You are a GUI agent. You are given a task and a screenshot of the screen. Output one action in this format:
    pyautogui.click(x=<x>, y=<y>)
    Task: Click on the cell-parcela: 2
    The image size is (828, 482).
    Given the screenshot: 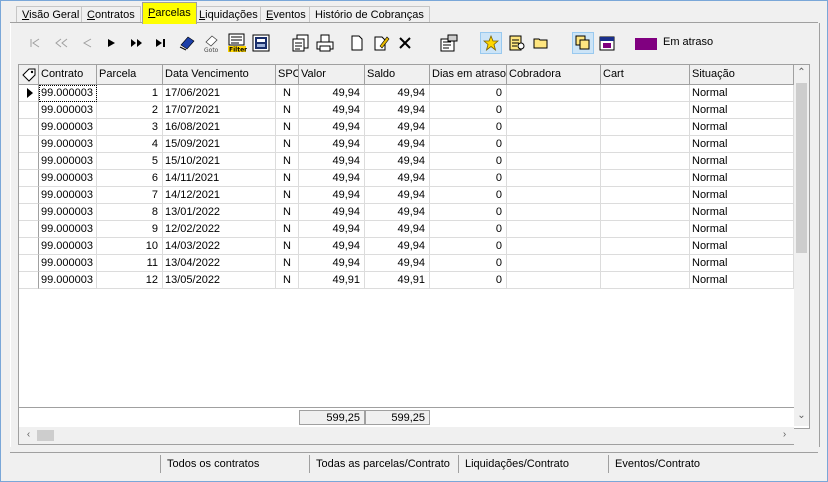 What is the action you would take?
    pyautogui.click(x=130, y=110)
    